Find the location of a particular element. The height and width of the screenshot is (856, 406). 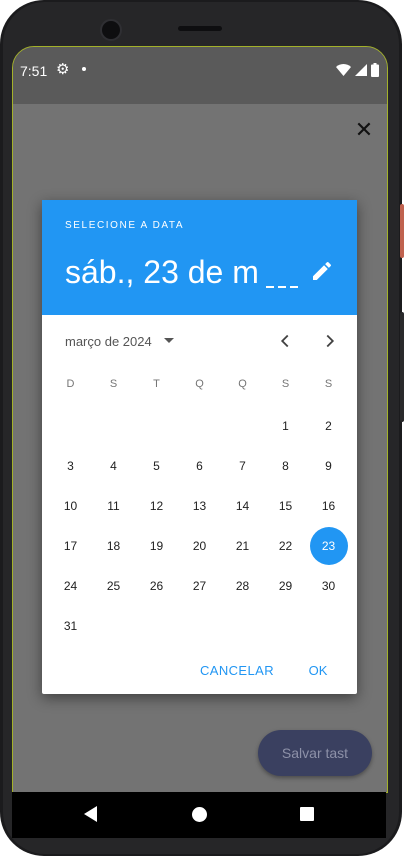

calendar-day: 20 is located at coordinates (199, 546).